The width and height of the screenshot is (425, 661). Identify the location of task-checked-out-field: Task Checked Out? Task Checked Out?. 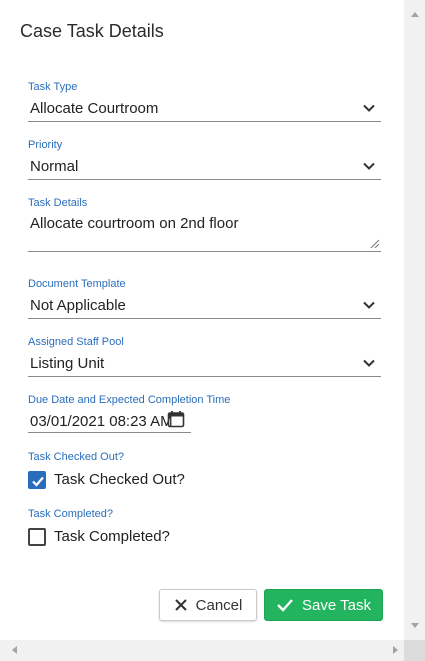
(204, 471).